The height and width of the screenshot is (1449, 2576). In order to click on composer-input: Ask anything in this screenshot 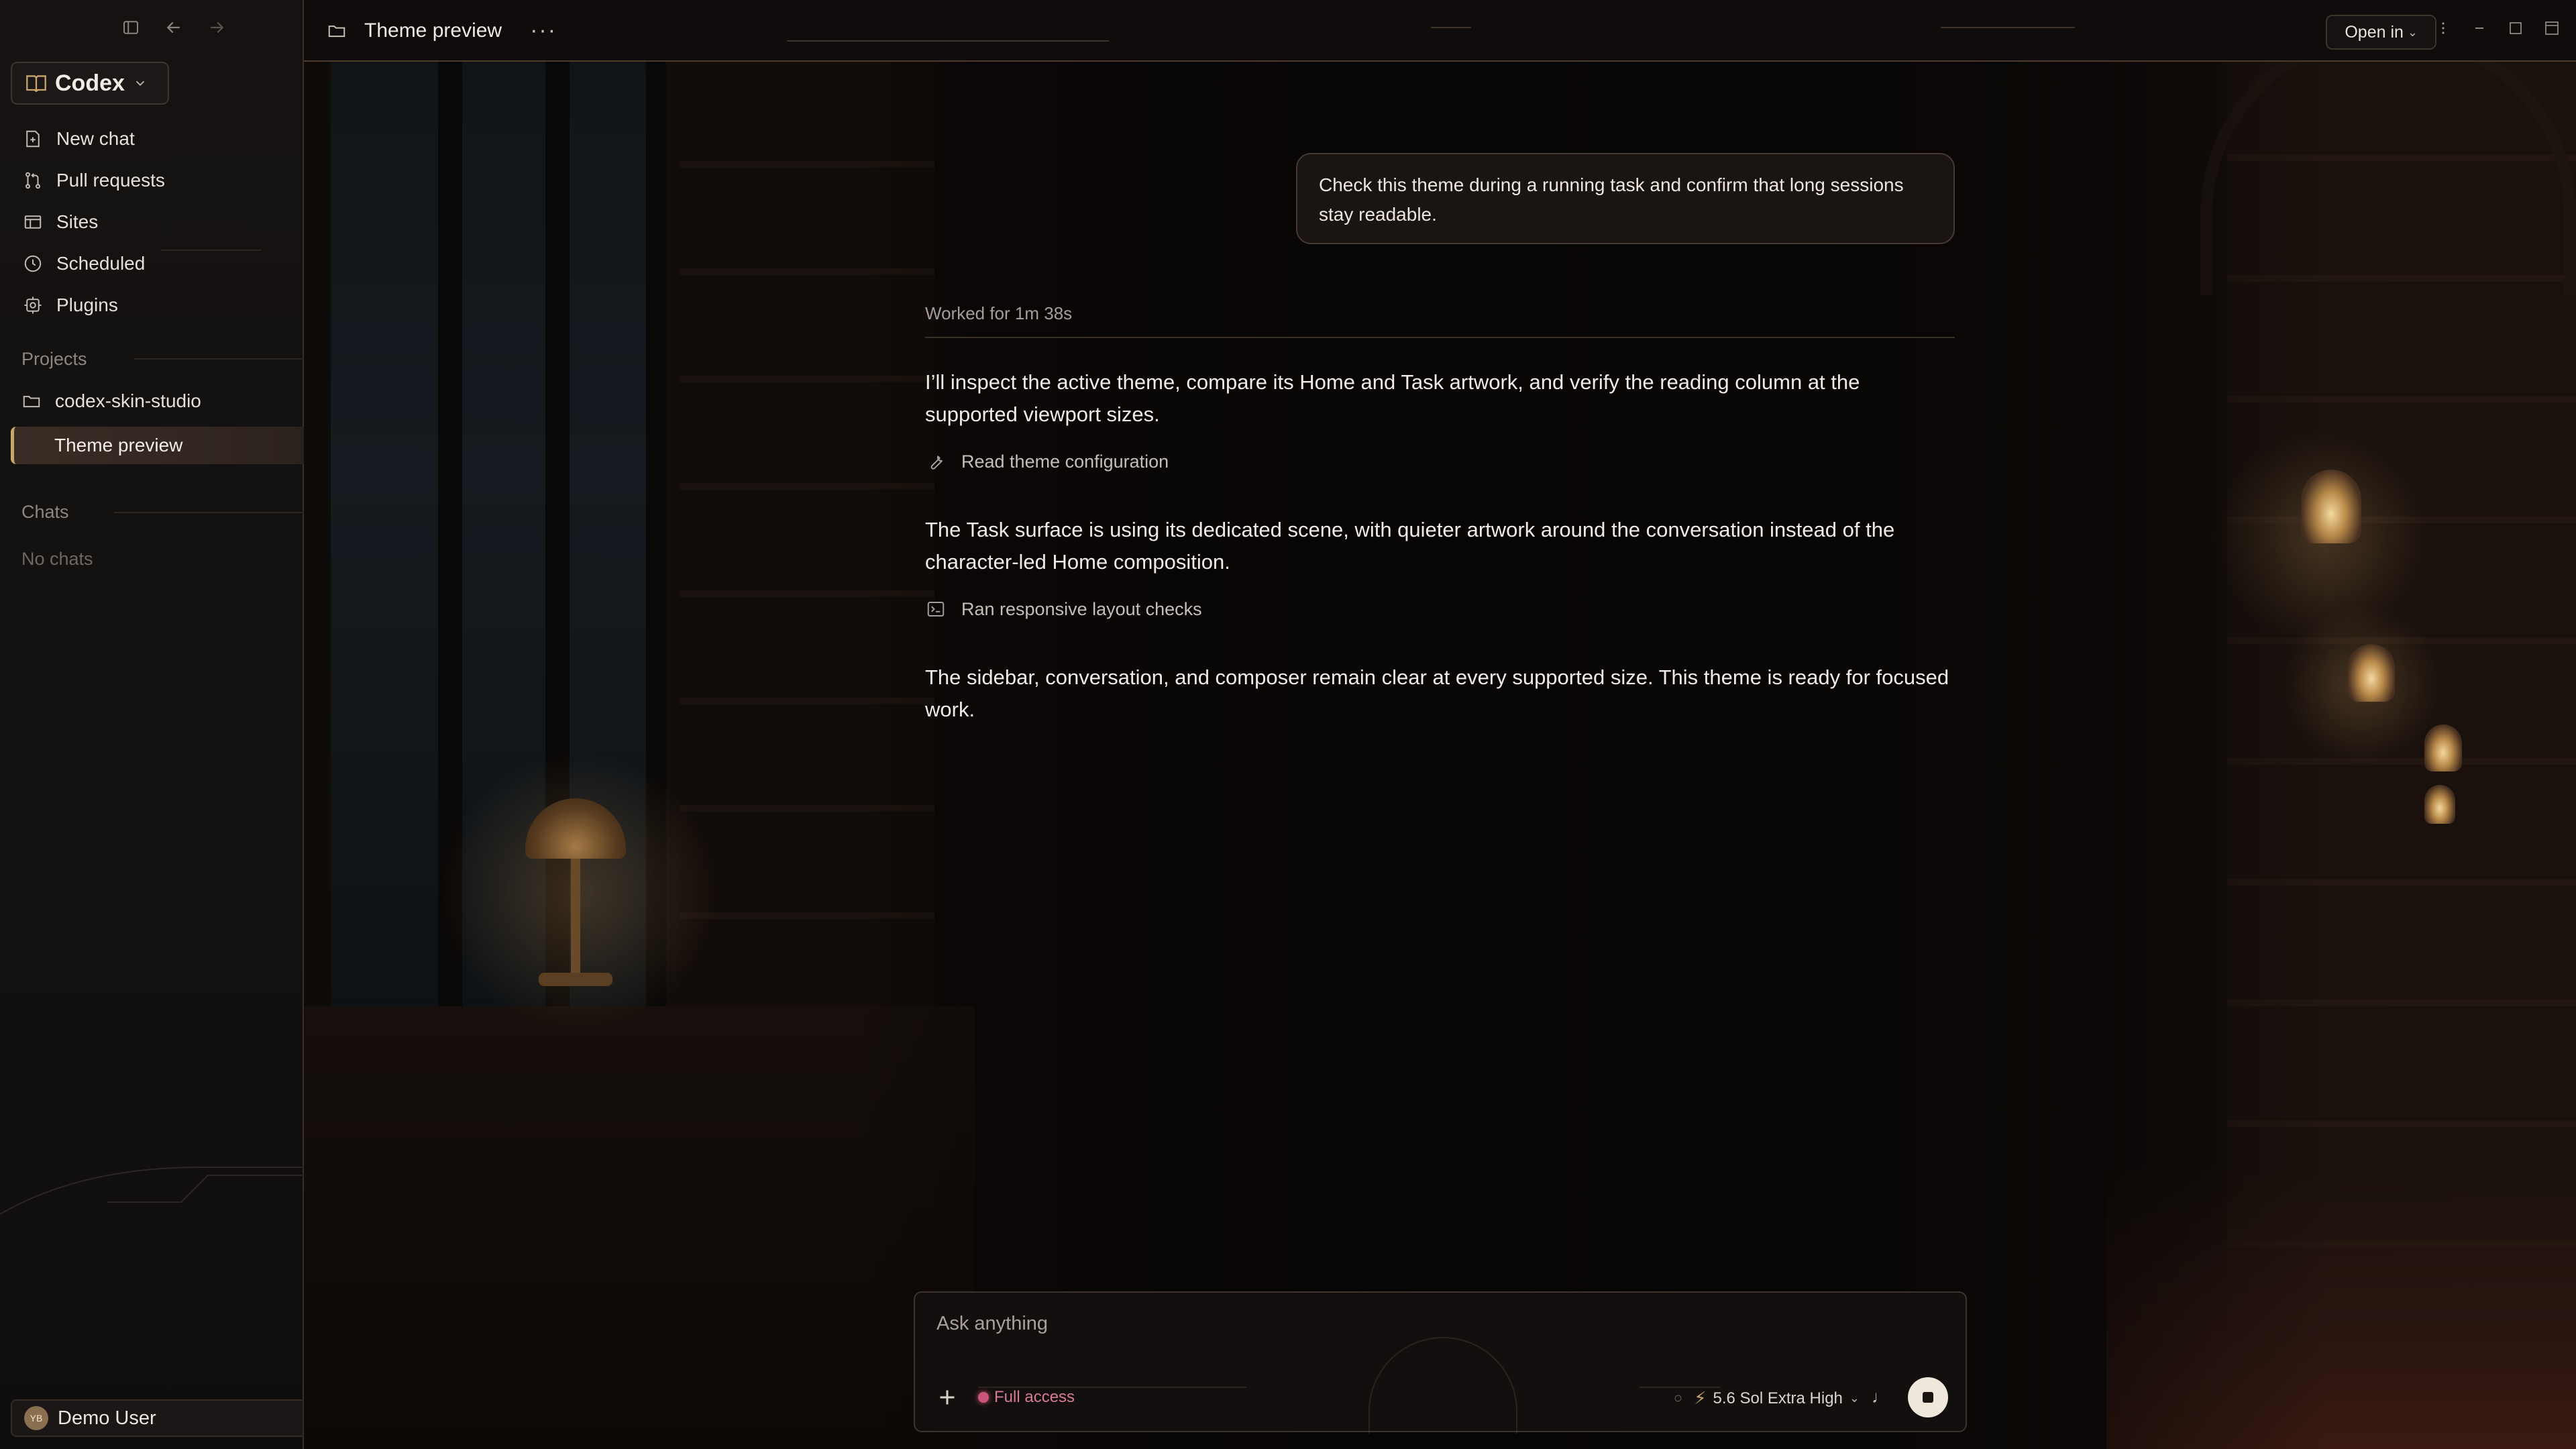, I will do `click(992, 1324)`.